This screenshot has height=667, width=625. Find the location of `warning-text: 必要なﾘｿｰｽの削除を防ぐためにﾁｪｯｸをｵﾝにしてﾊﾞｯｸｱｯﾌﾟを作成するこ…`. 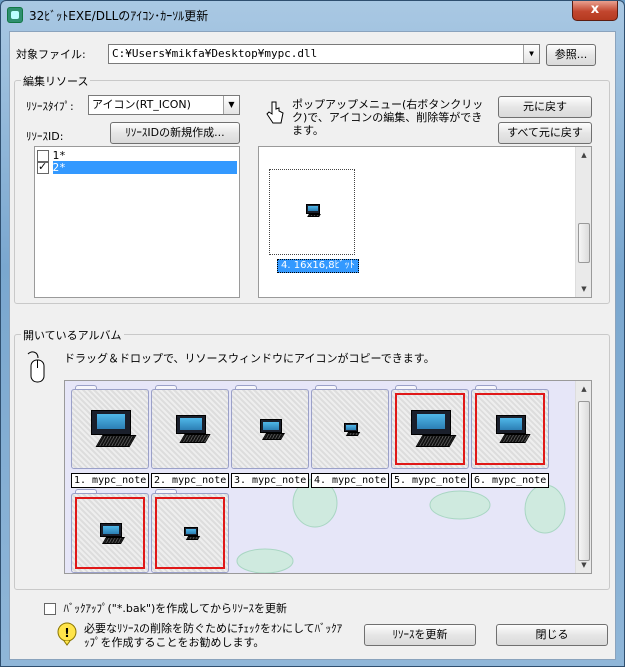

warning-text: 必要なﾘｿｰｽの削除を防ぐためにﾁｪｯｸをｵﾝにしてﾊﾞｯｸｱｯﾌﾟを作成するこ… is located at coordinates (213, 635).